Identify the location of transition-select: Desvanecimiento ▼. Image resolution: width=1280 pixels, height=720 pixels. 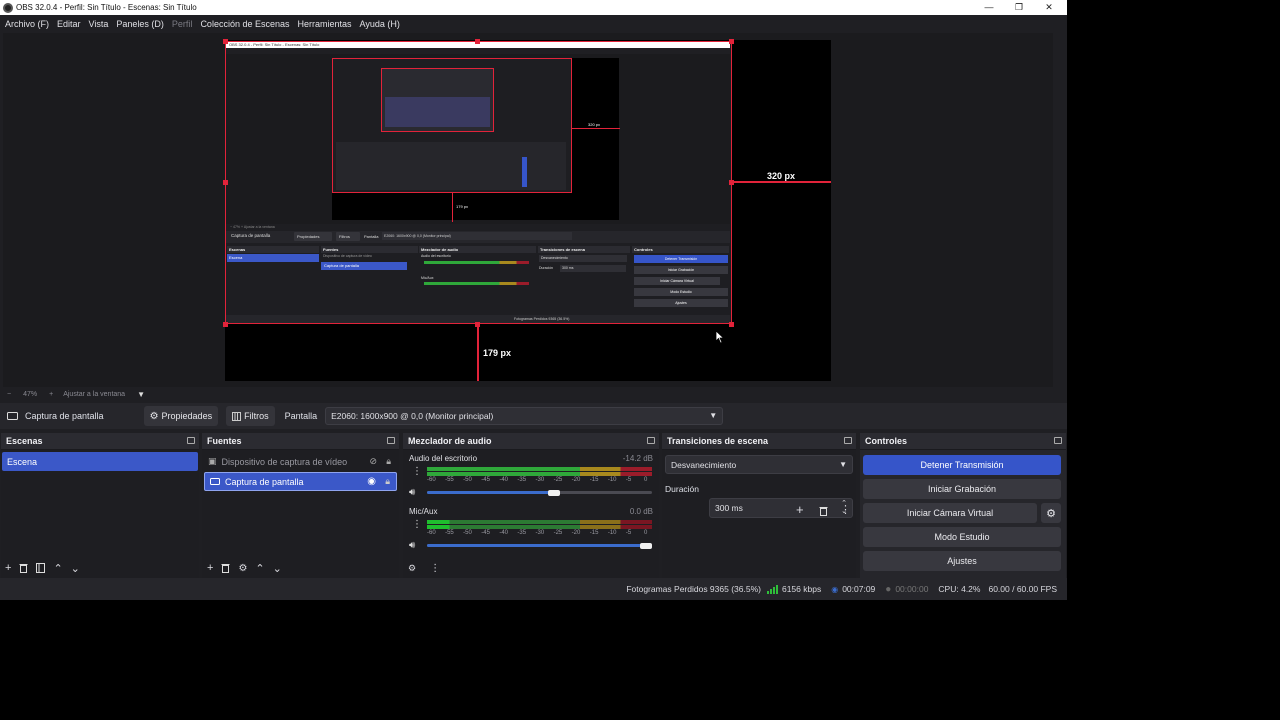
(759, 464).